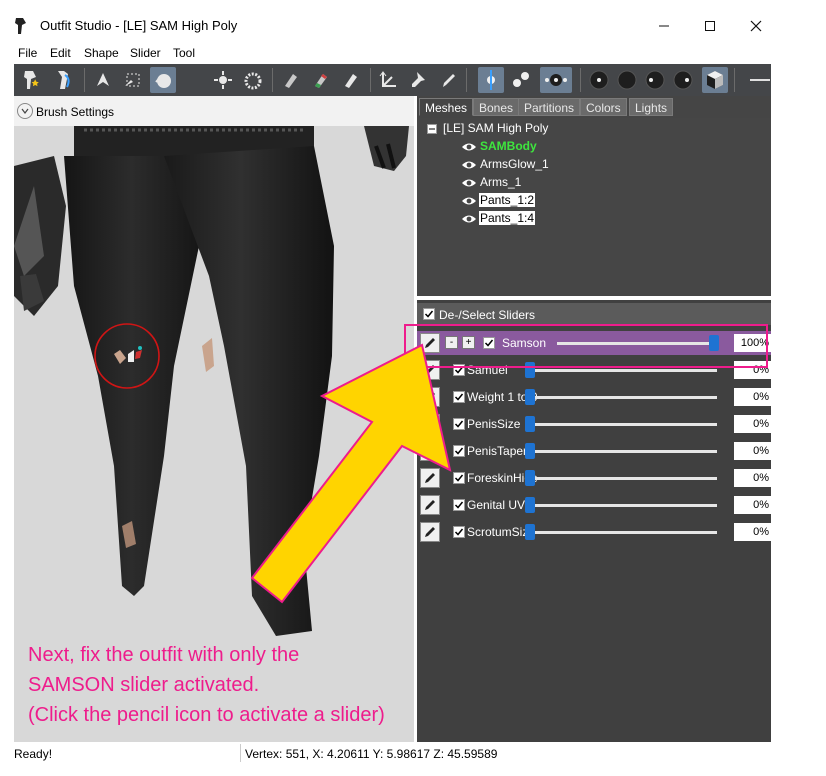 The height and width of the screenshot is (776, 826). Describe the element at coordinates (214, 111) in the screenshot. I see `brush-settings-header: Brush Settings` at that location.